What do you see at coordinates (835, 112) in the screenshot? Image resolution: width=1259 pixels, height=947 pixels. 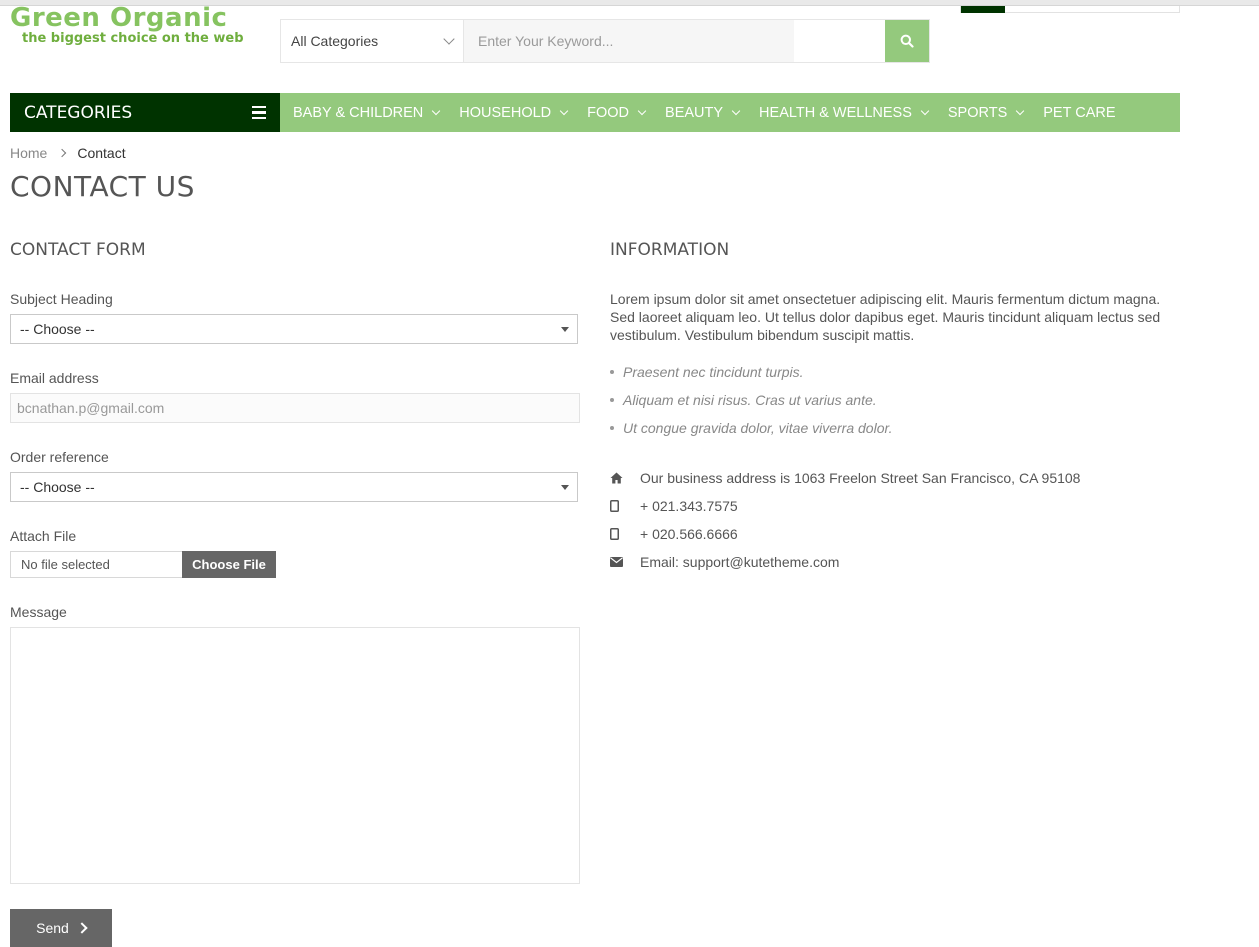 I see `nav-item-label: HEALTH & WELLNESS` at bounding box center [835, 112].